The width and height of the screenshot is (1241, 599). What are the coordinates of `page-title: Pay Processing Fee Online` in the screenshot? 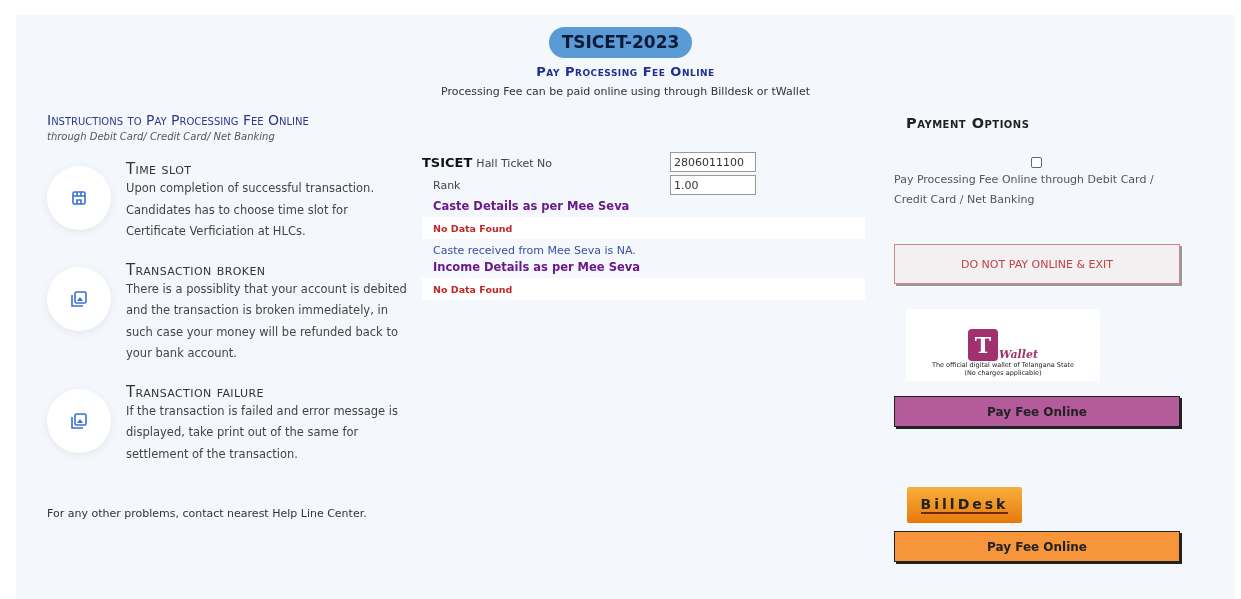 It's located at (625, 71).